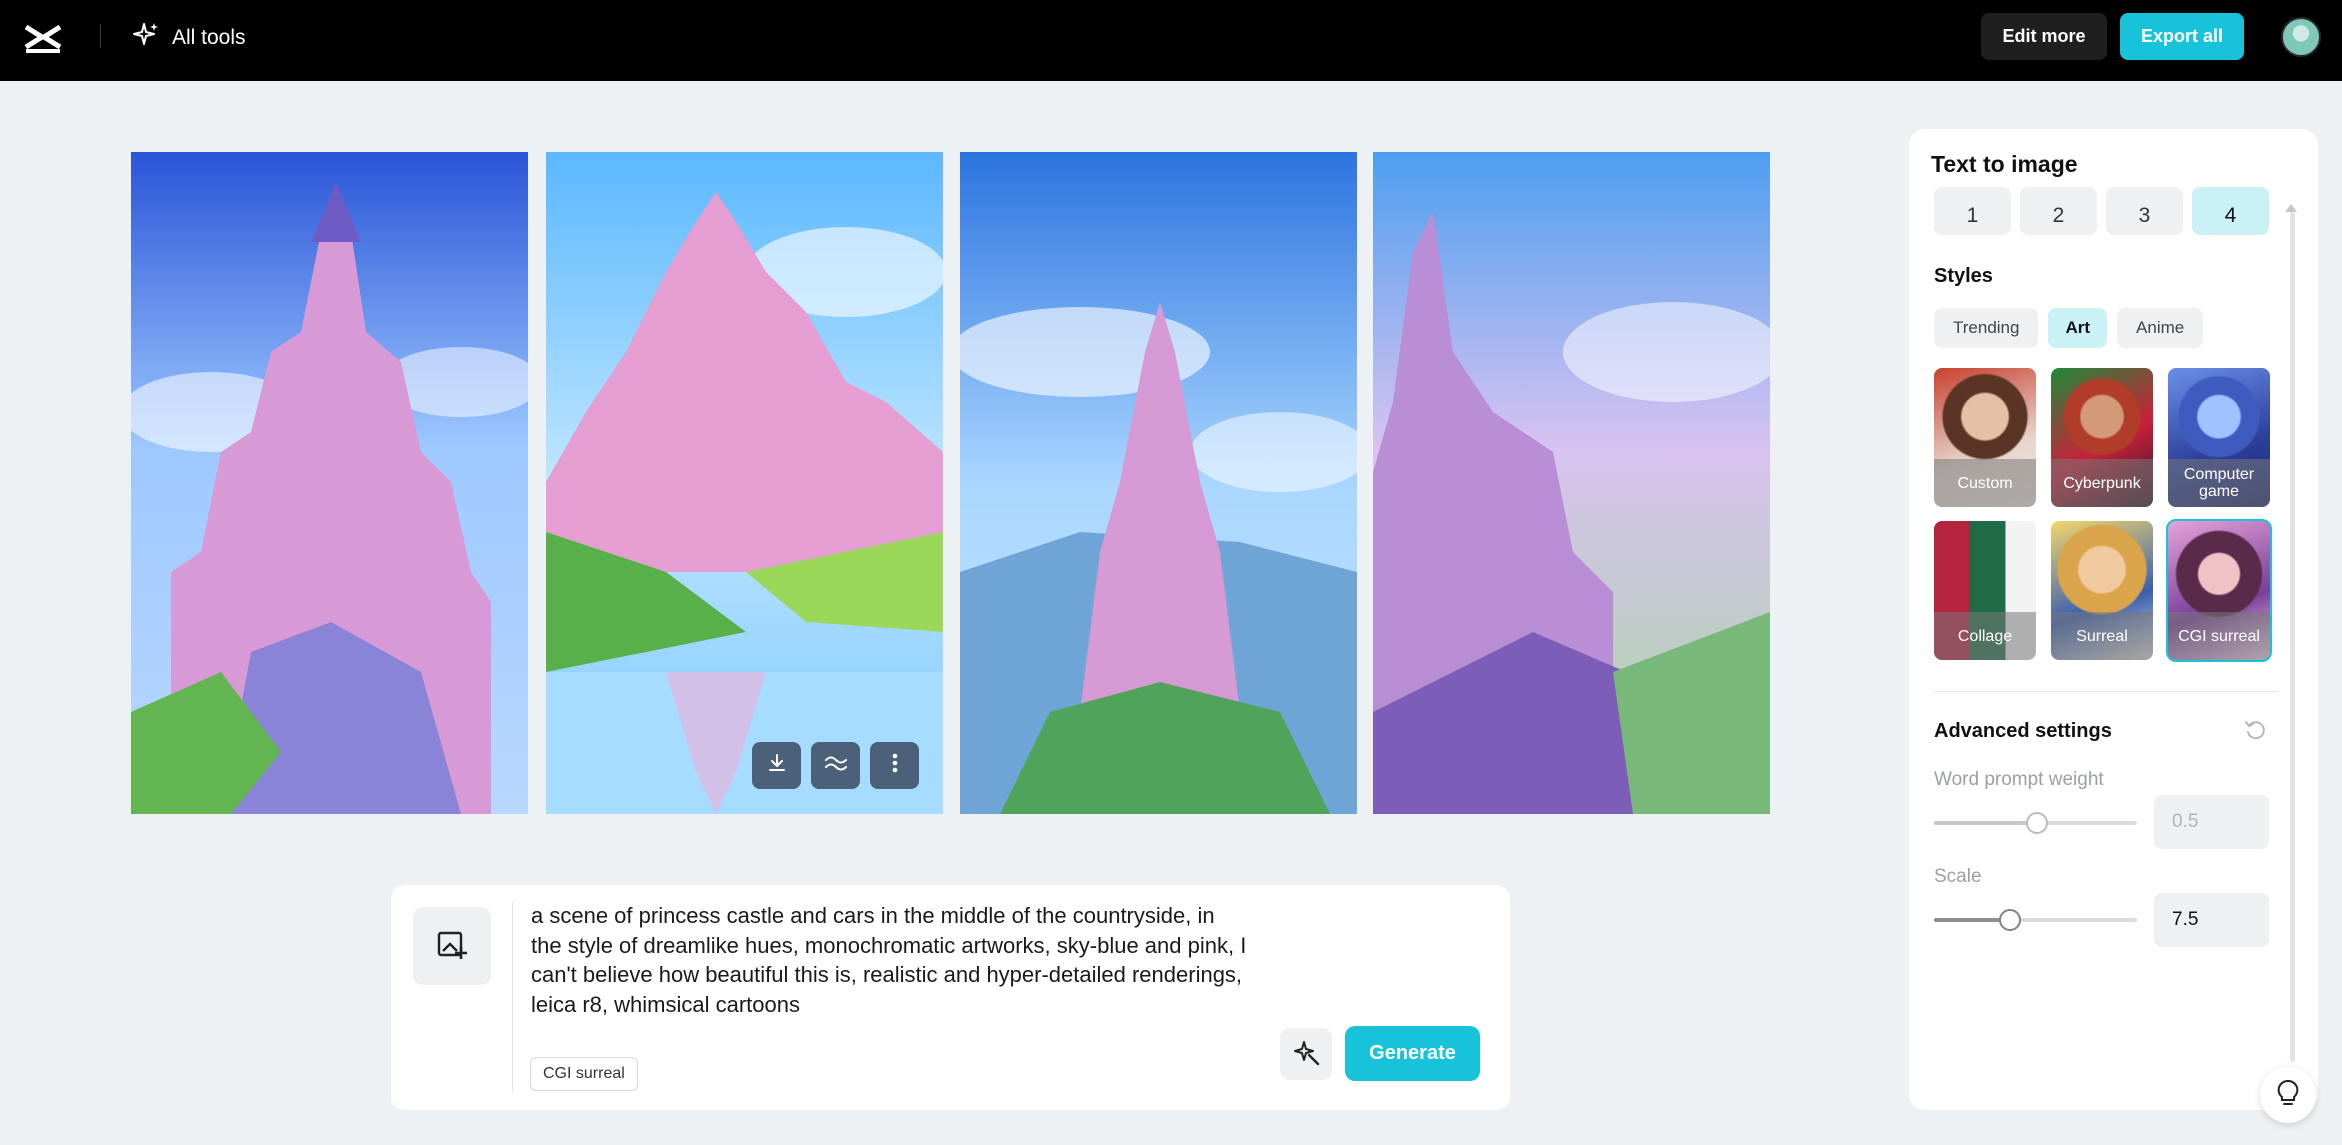  I want to click on all-tools-button: All tools, so click(189, 38).